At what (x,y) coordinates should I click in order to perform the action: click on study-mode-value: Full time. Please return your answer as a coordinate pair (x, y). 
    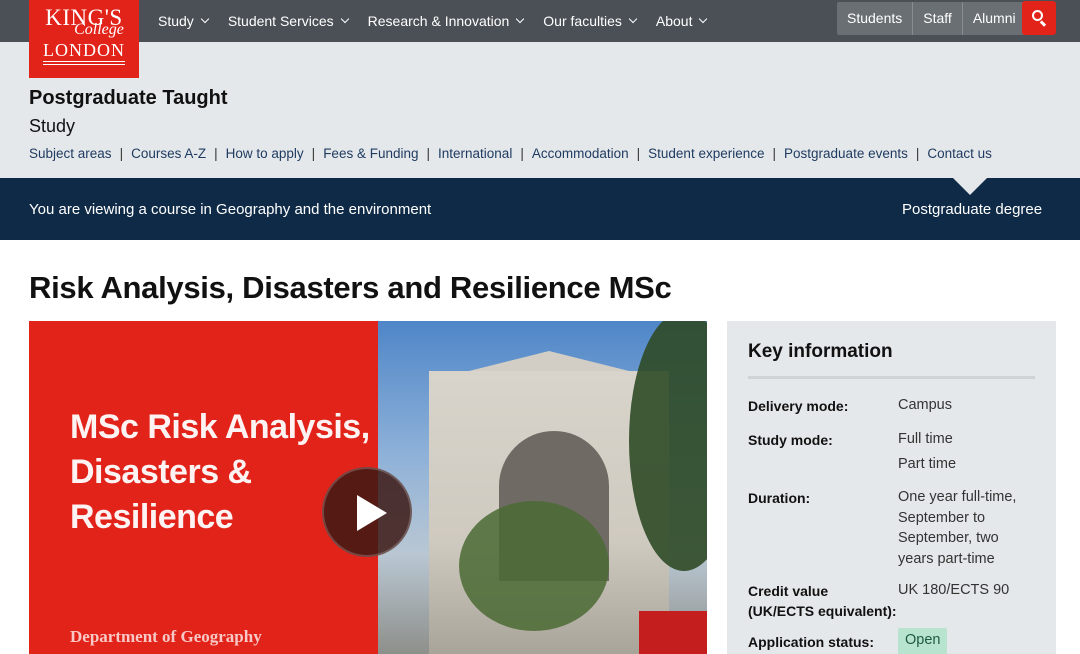
    Looking at the image, I should click on (925, 439).